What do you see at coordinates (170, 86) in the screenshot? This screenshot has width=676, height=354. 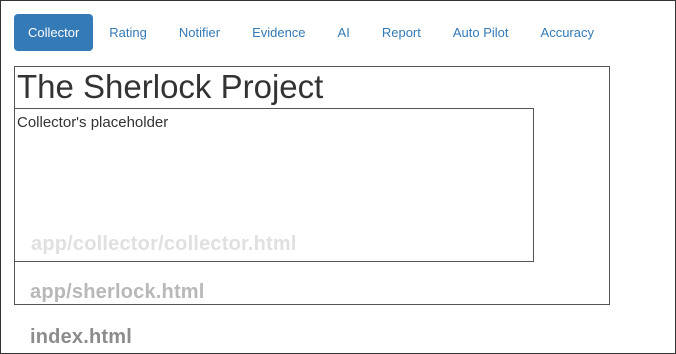 I see `page-title: The Sherlock Project` at bounding box center [170, 86].